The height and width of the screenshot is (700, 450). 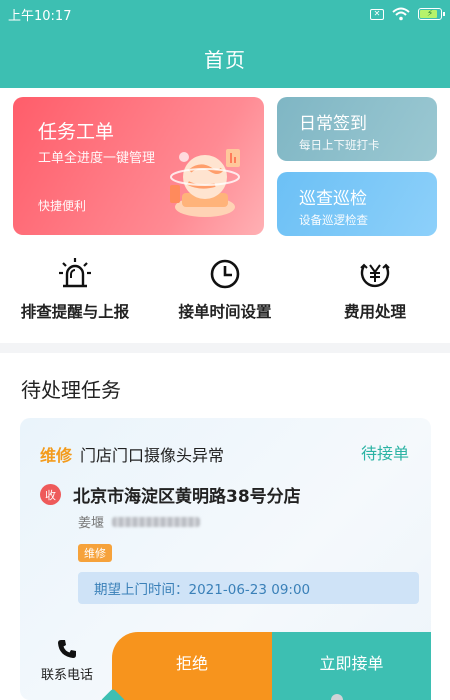 What do you see at coordinates (67, 662) in the screenshot?
I see `contact-phone-button: 联系电话` at bounding box center [67, 662].